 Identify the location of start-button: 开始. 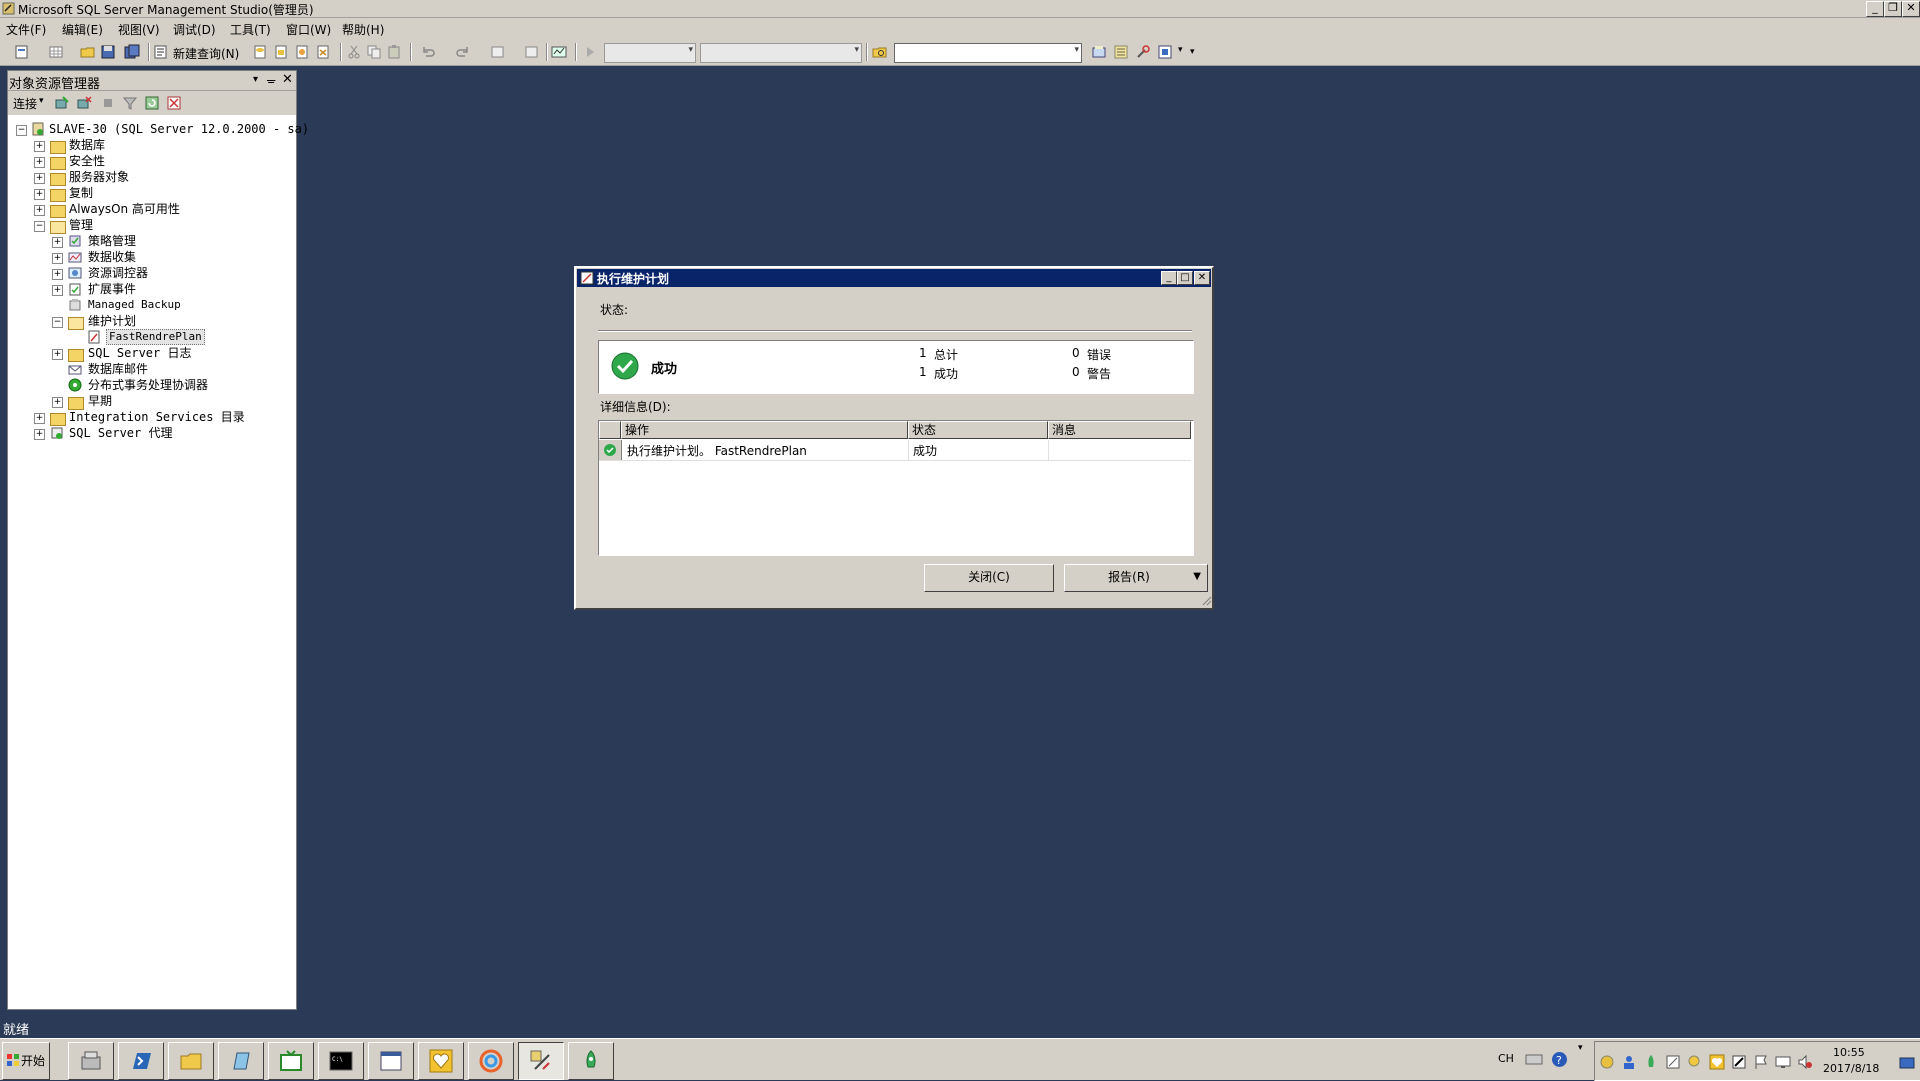
(26, 1061).